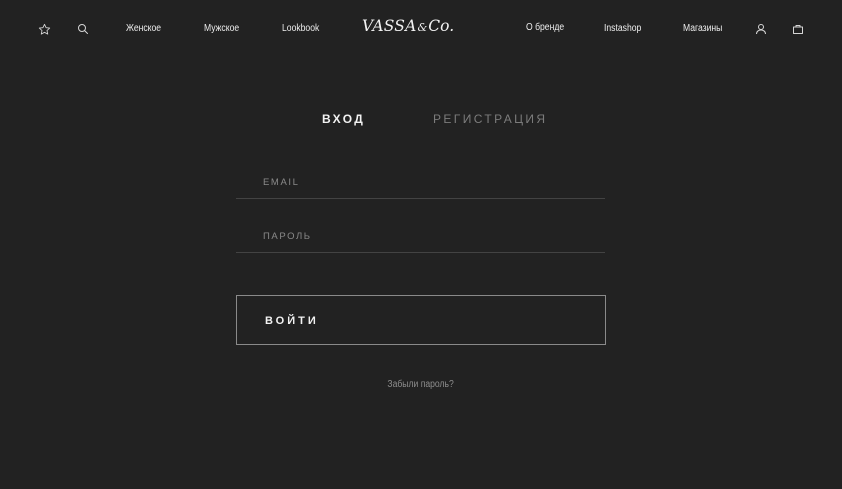 This screenshot has width=842, height=489. Describe the element at coordinates (343, 119) in the screenshot. I see `tab-login: ВХОД` at that location.